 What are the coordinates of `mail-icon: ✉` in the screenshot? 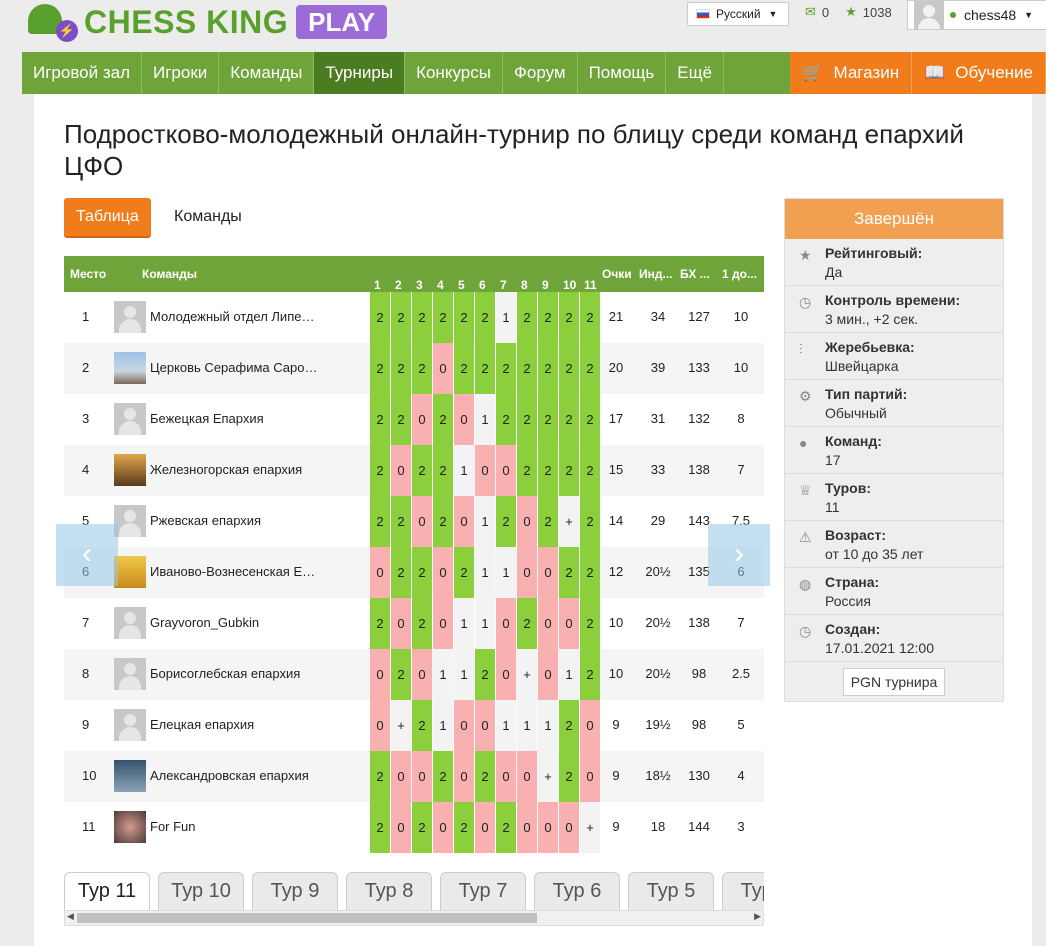 It's located at (810, 12).